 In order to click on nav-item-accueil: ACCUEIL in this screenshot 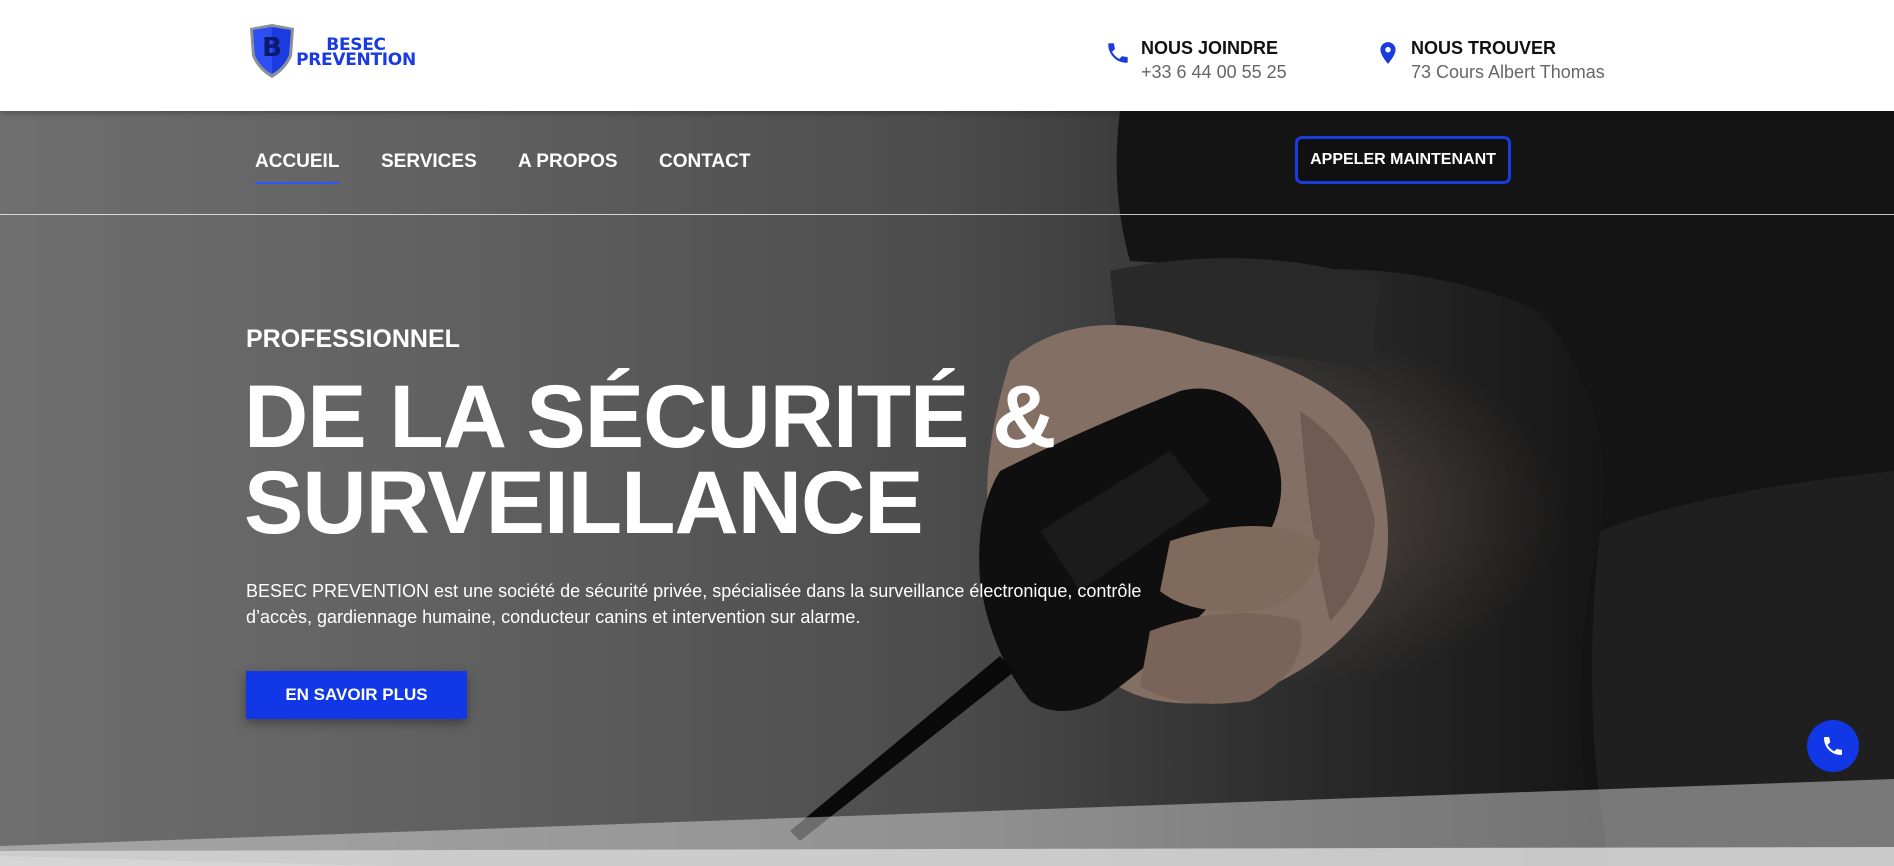, I will do `click(297, 167)`.